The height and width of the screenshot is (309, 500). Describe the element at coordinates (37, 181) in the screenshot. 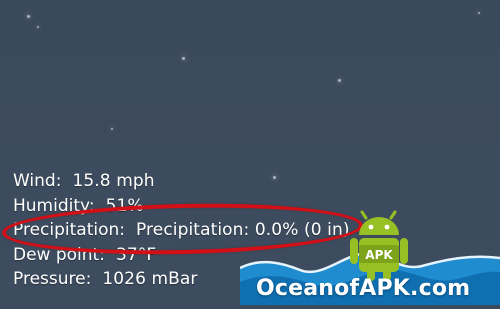

I see `wind-label: Wind:` at that location.